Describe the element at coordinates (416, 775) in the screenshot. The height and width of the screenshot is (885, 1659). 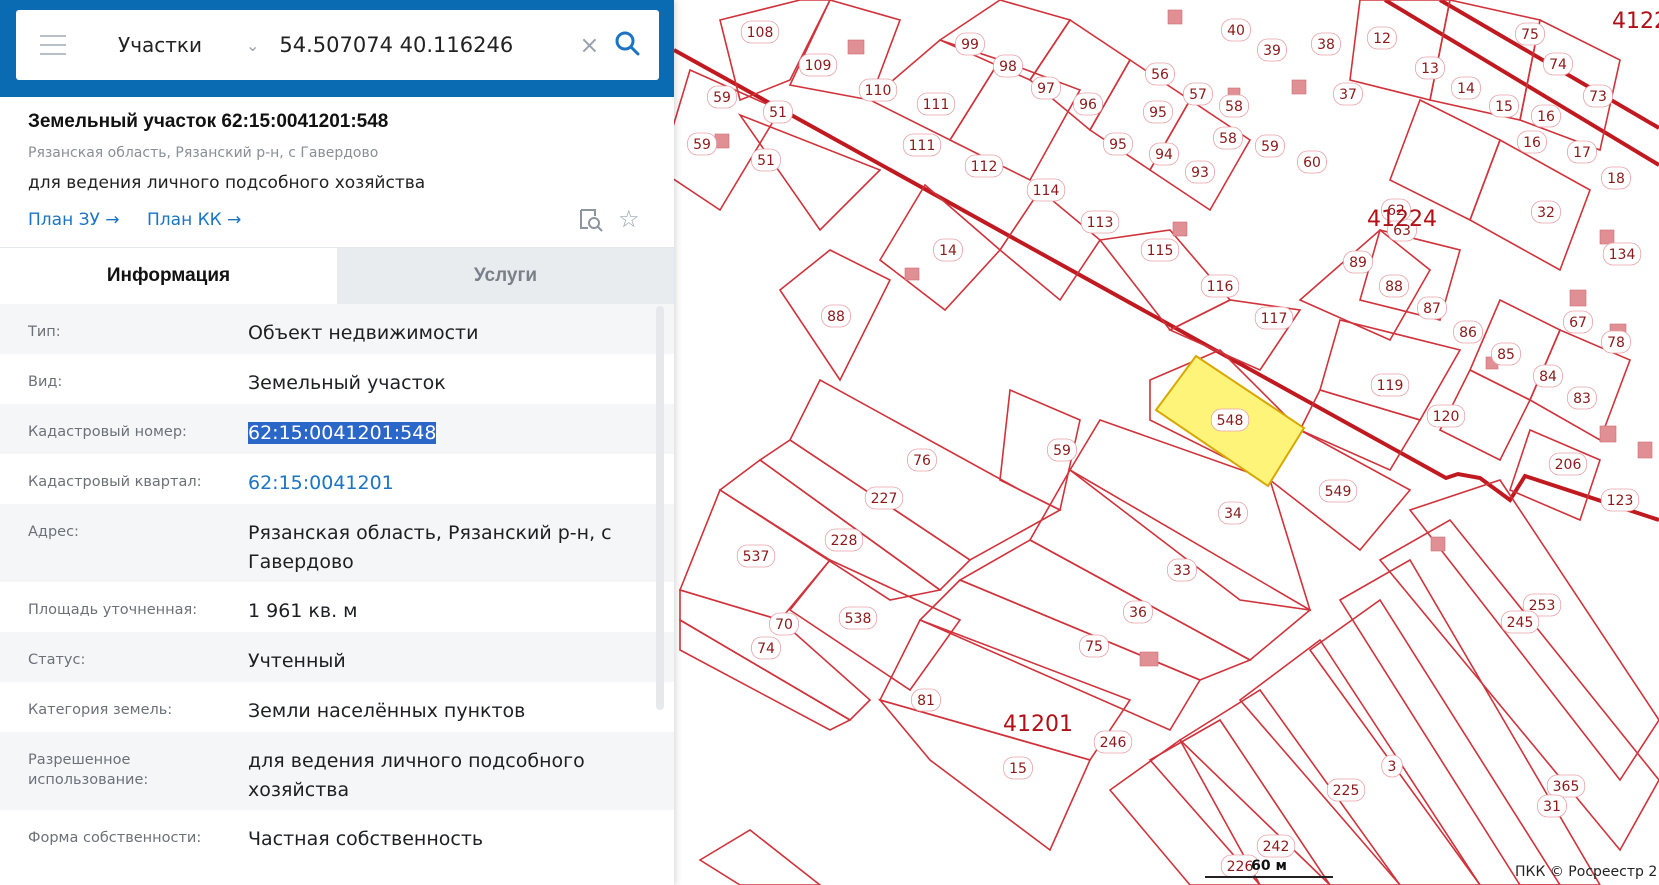
I see `row-value: для ведения личного подсобного хозяйства` at that location.